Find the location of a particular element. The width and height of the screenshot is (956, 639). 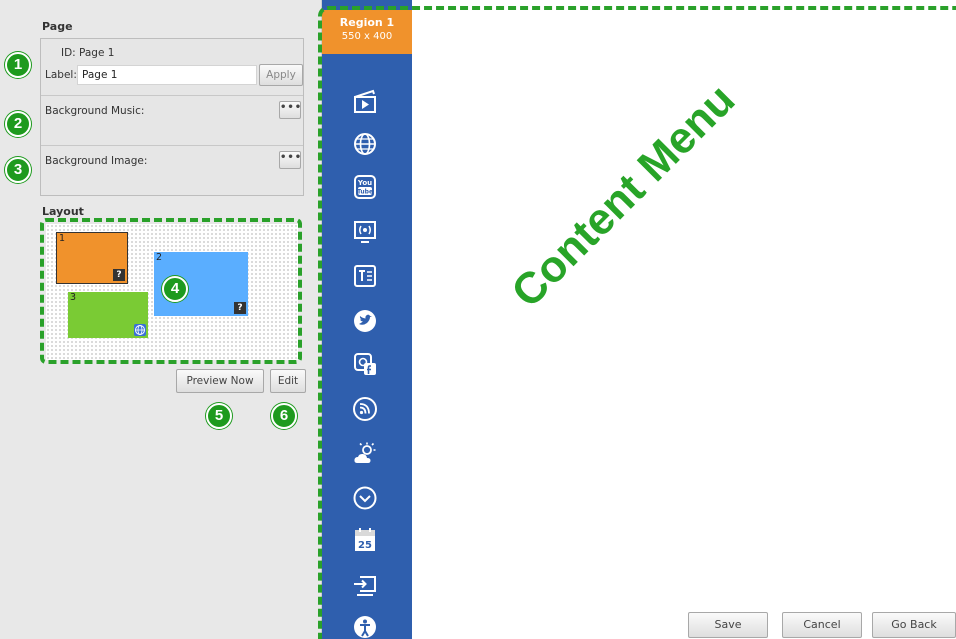

layout-section-title: Layout is located at coordinates (63, 211).